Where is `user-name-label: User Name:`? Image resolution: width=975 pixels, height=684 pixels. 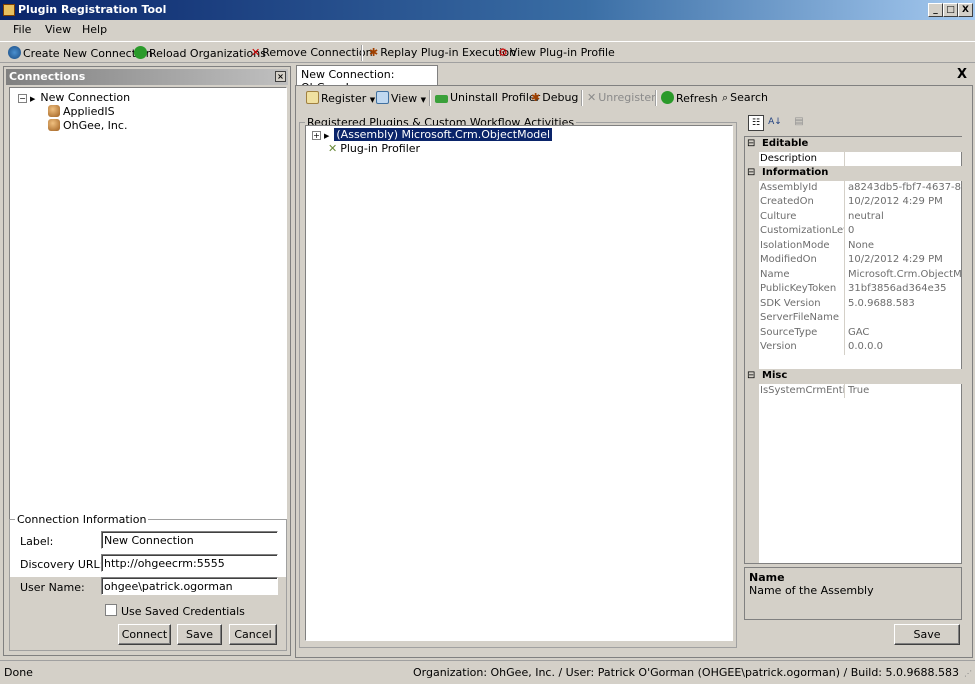
user-name-label: User Name: is located at coordinates (52, 587).